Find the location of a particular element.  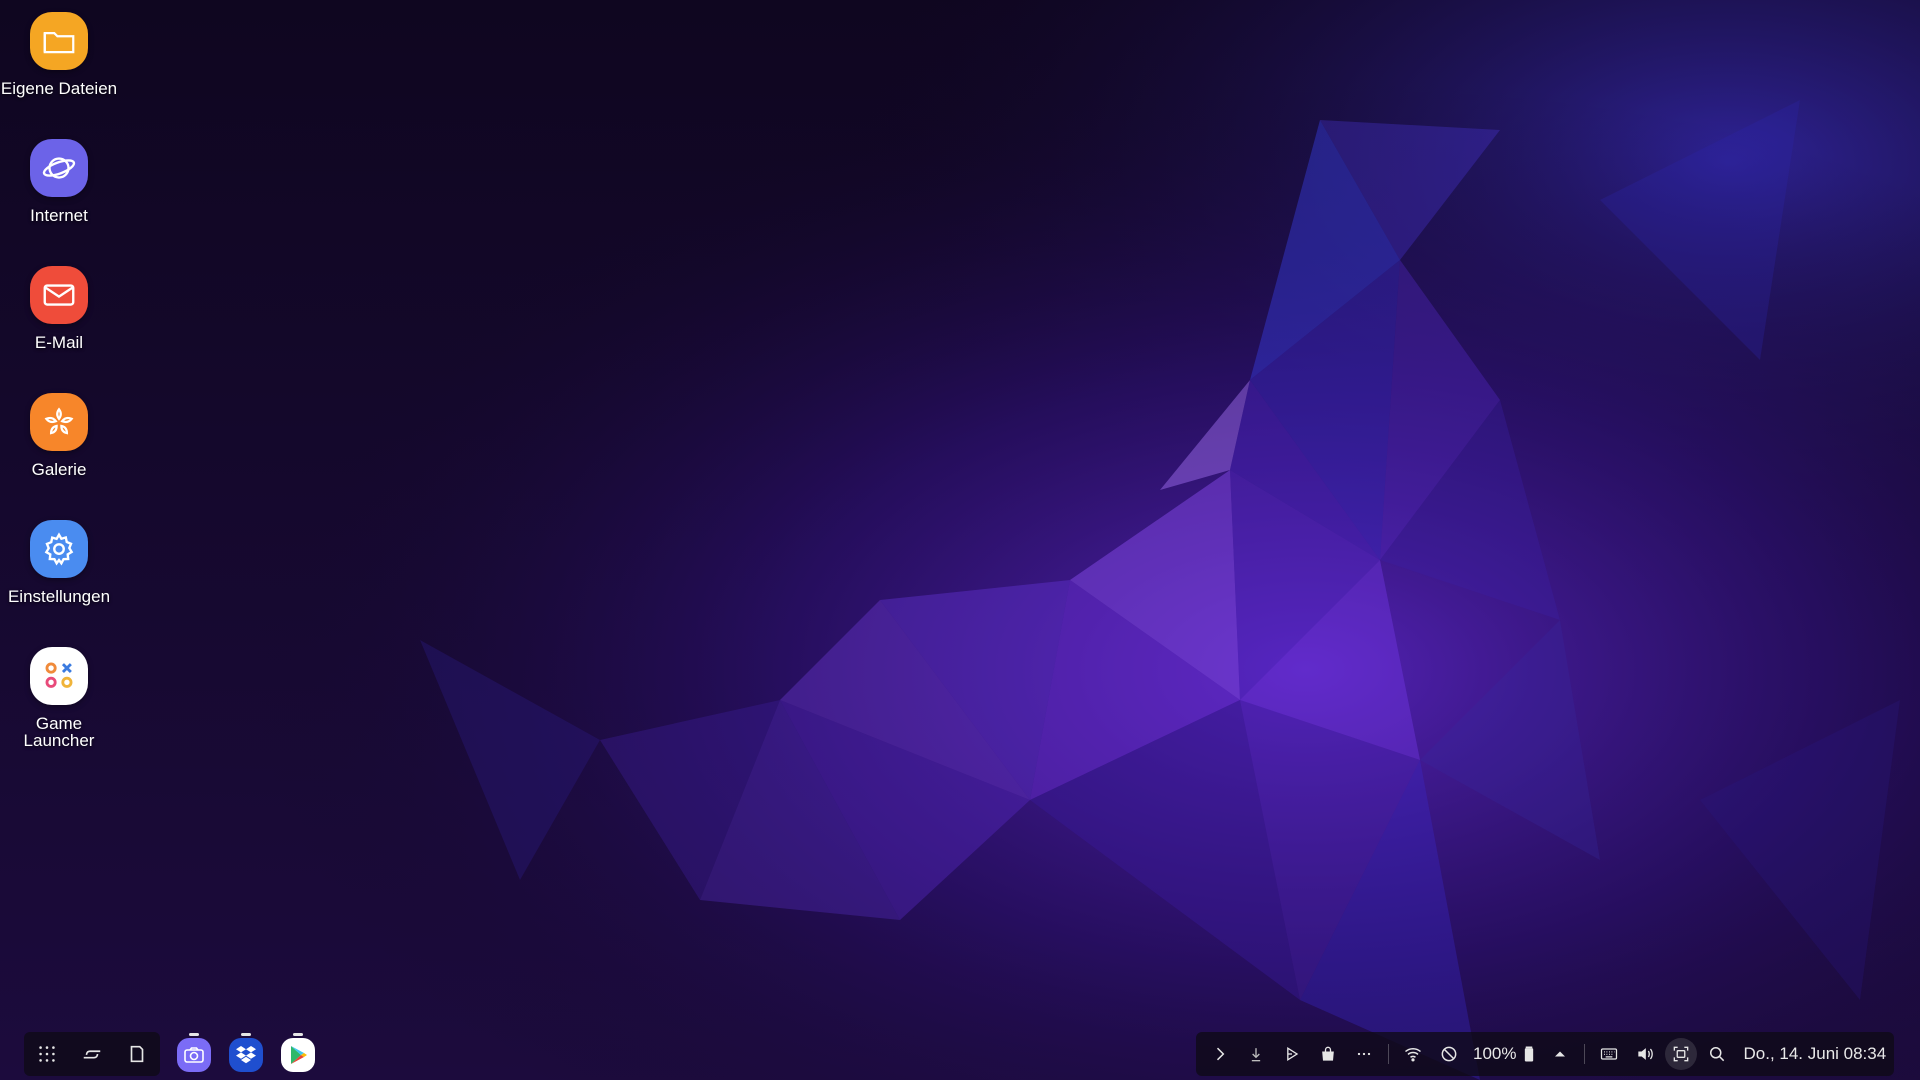

apps-grid-icon is located at coordinates (46, 1054).